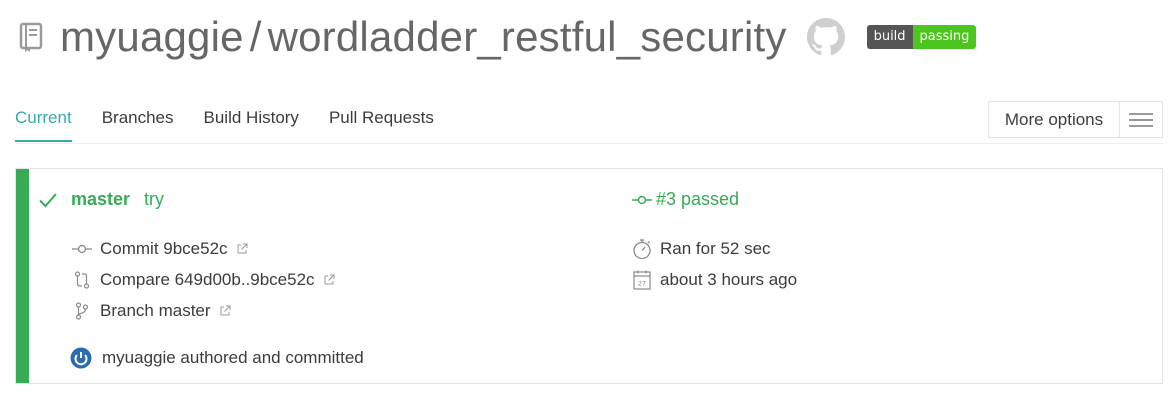 The image size is (1173, 401). I want to click on repo-title: myuaggie / wordladder_restful_security, so click(423, 37).